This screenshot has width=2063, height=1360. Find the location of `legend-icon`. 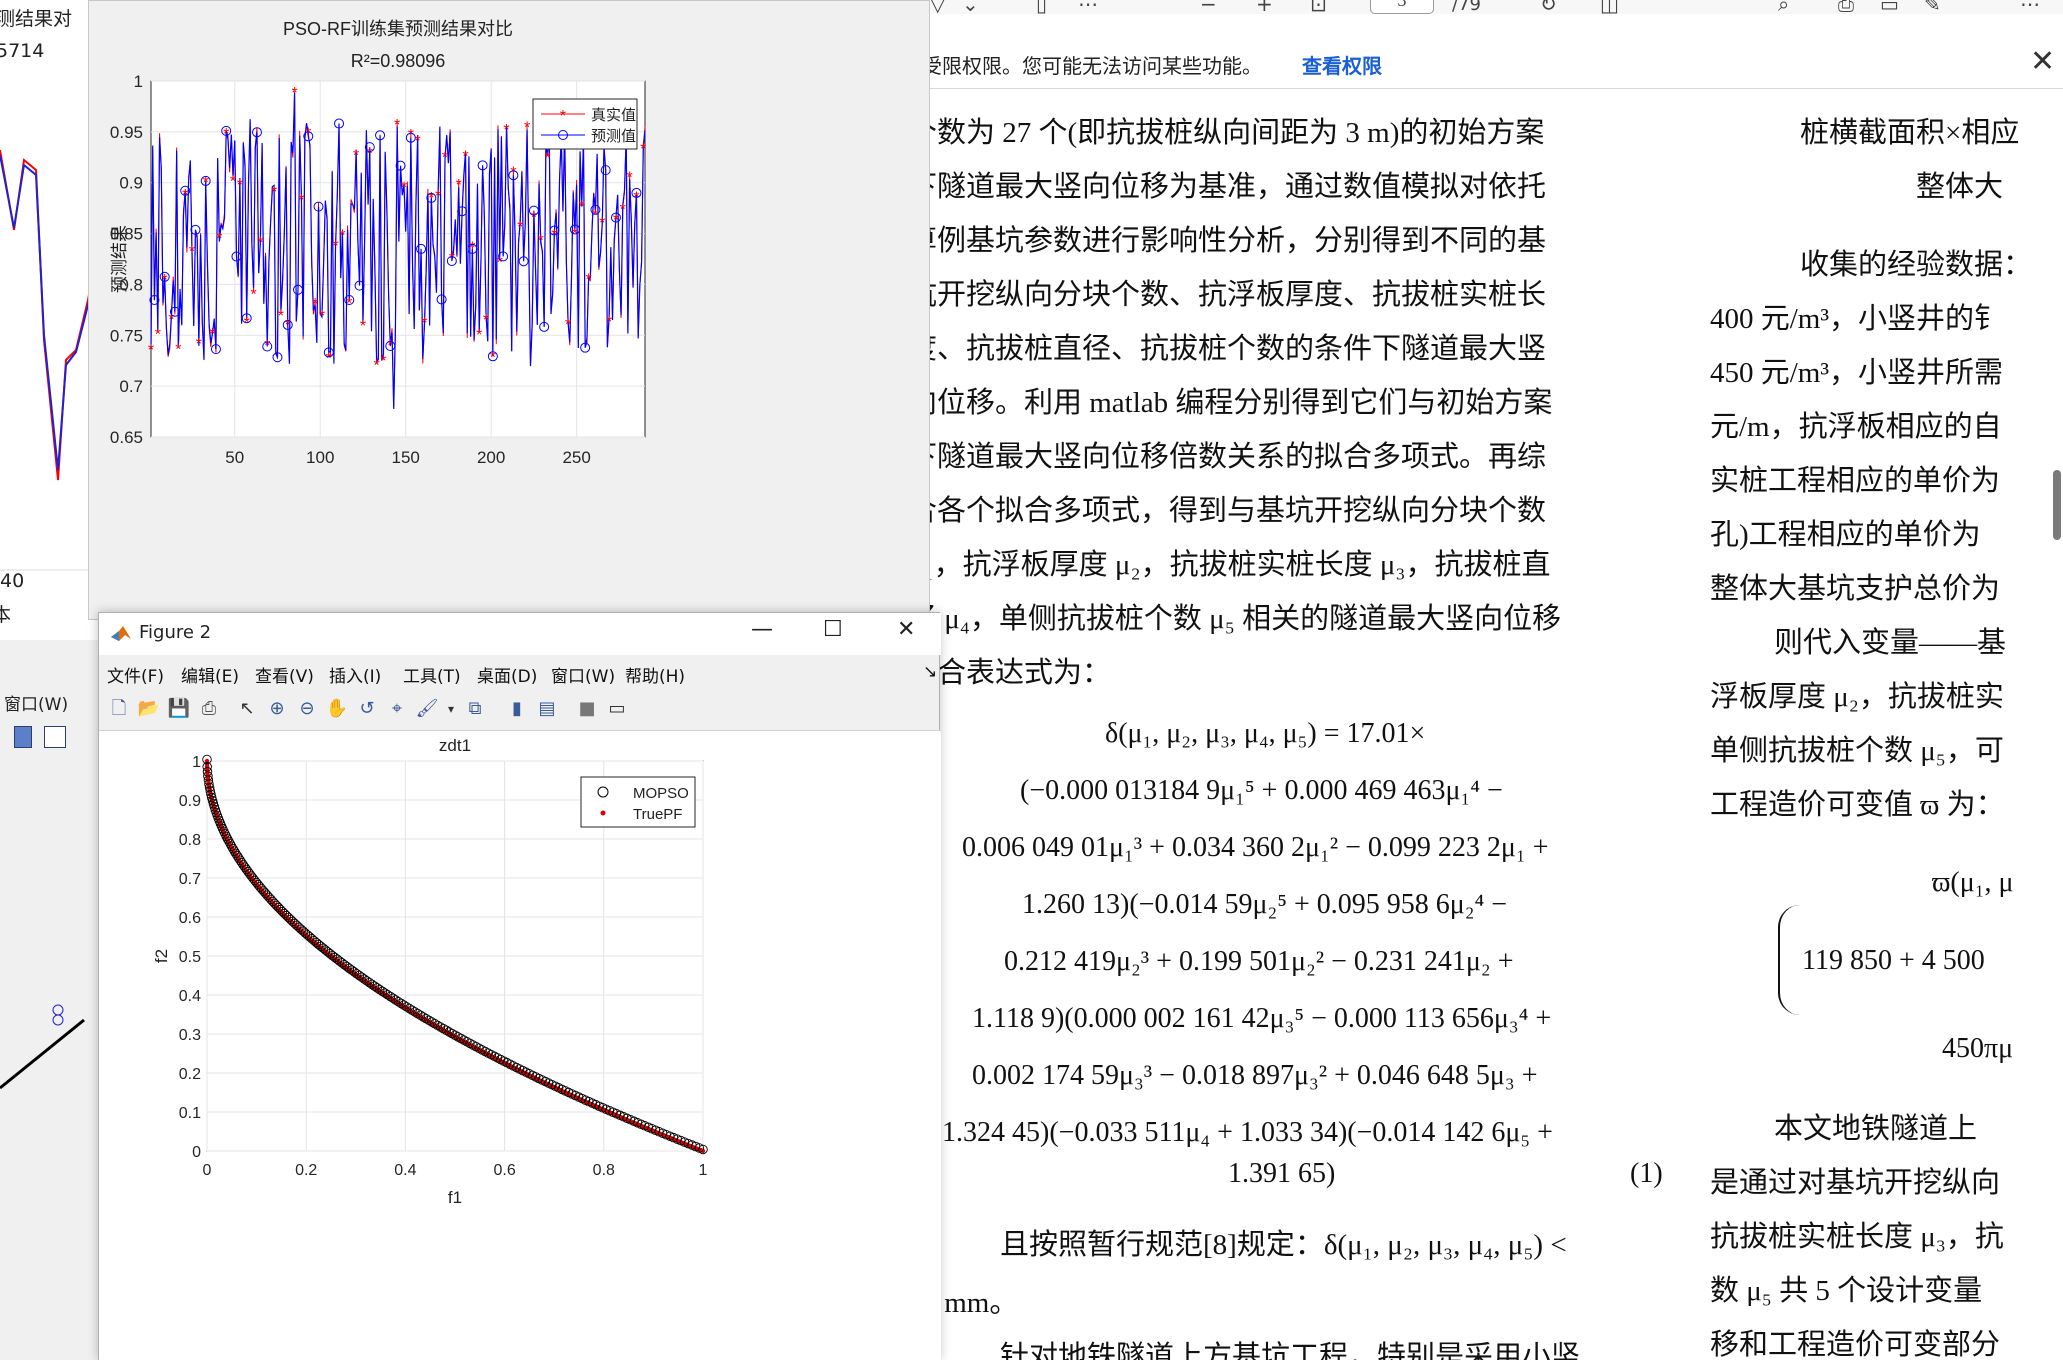

legend-icon is located at coordinates (55, 737).